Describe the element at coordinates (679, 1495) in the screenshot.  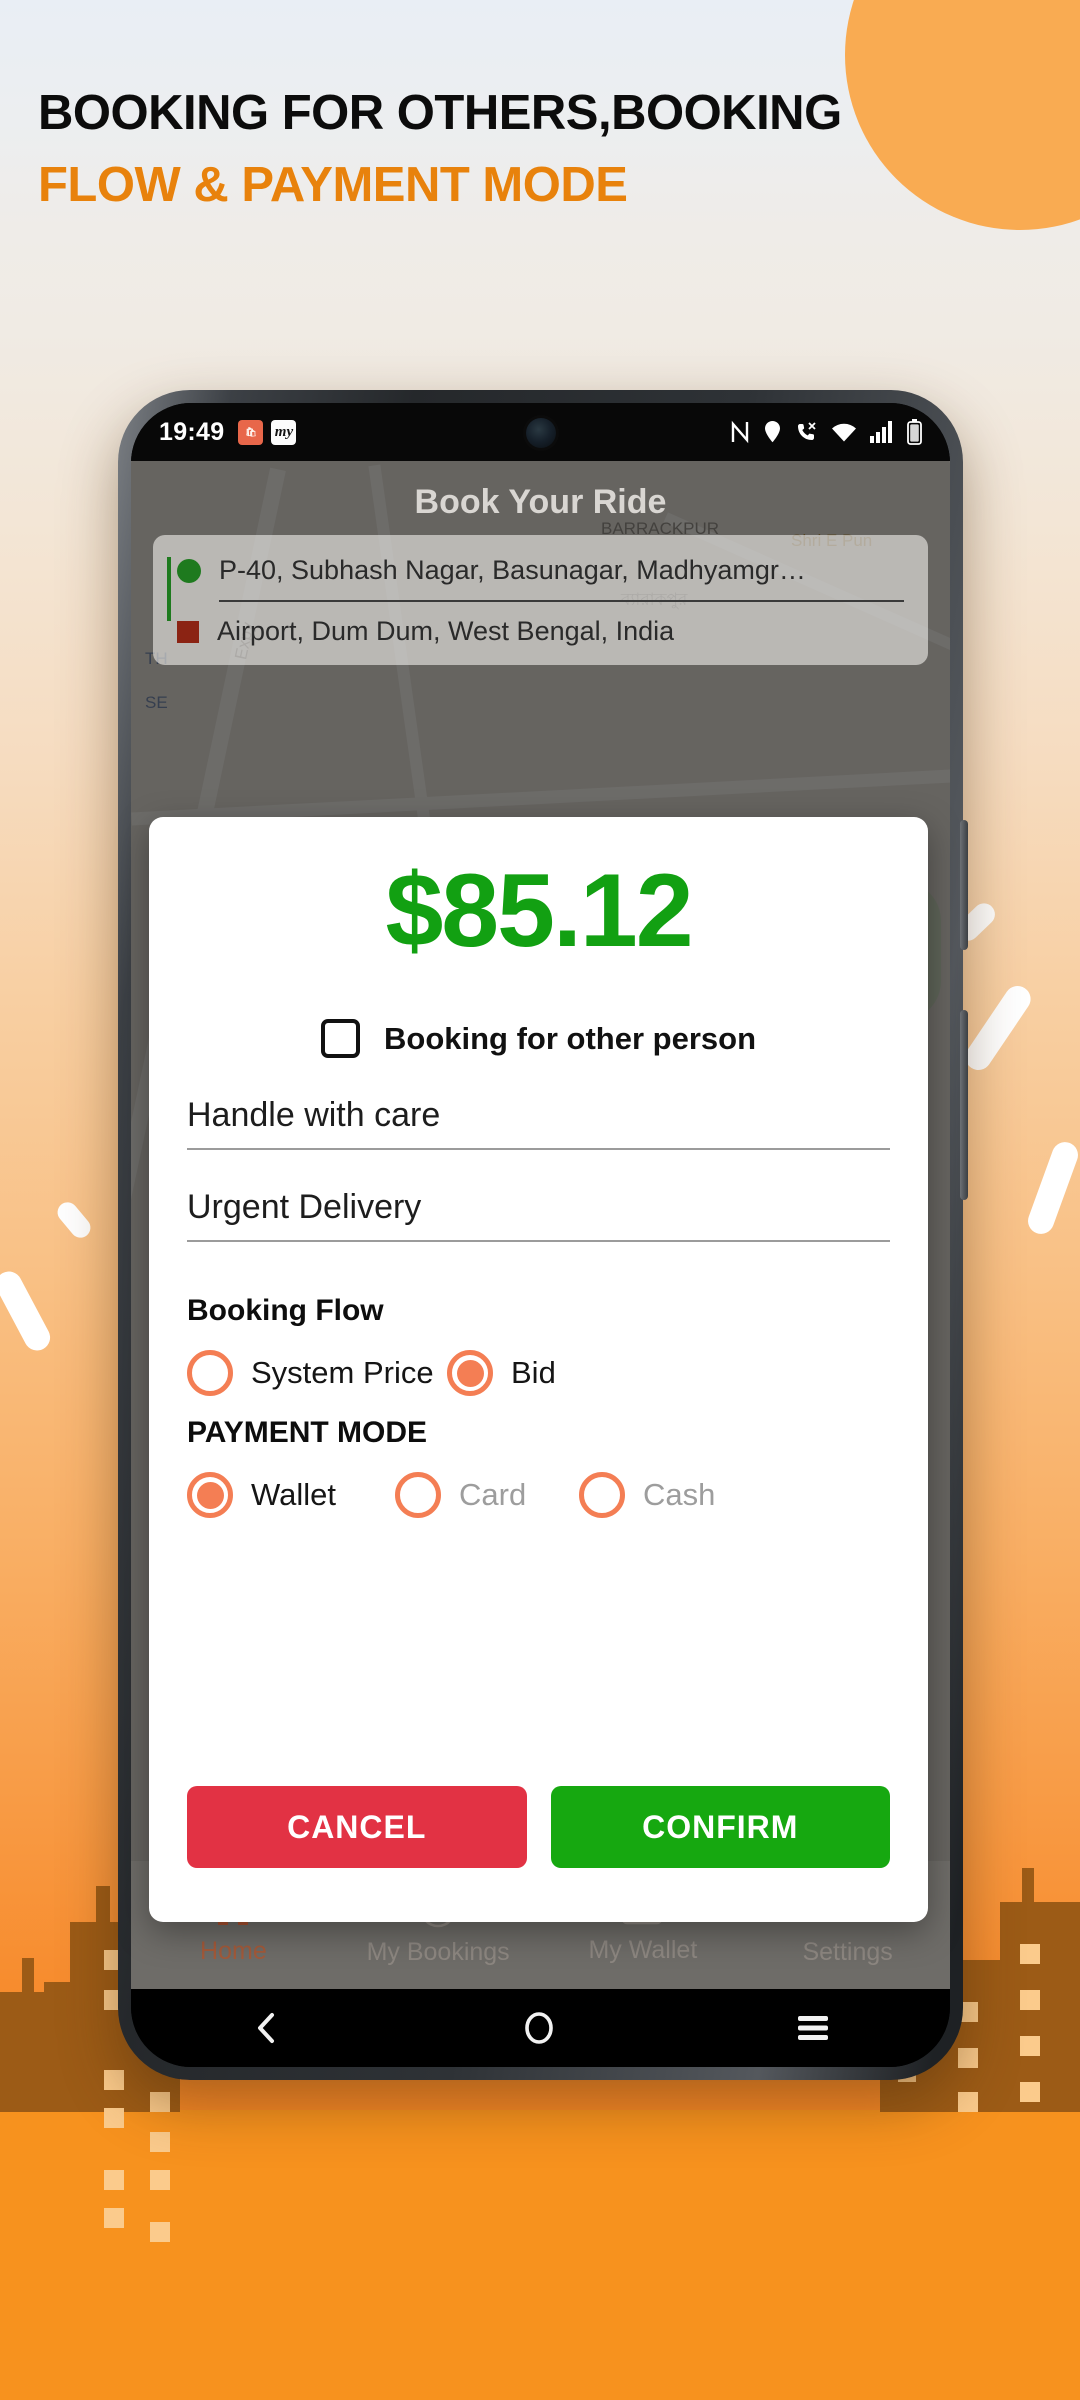
I see `radio-cash-label: Cash` at that location.